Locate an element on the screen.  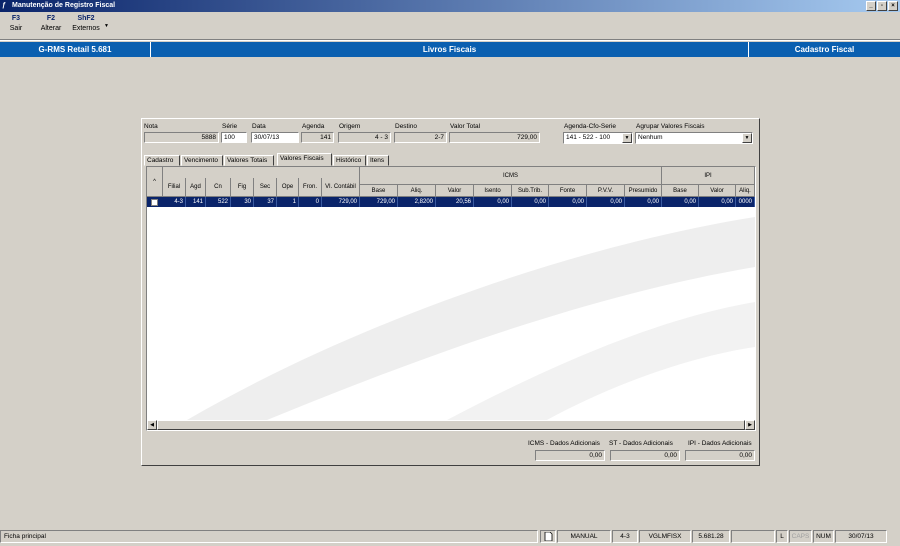
status-text: Ficha principal is located at coordinates (269, 536).